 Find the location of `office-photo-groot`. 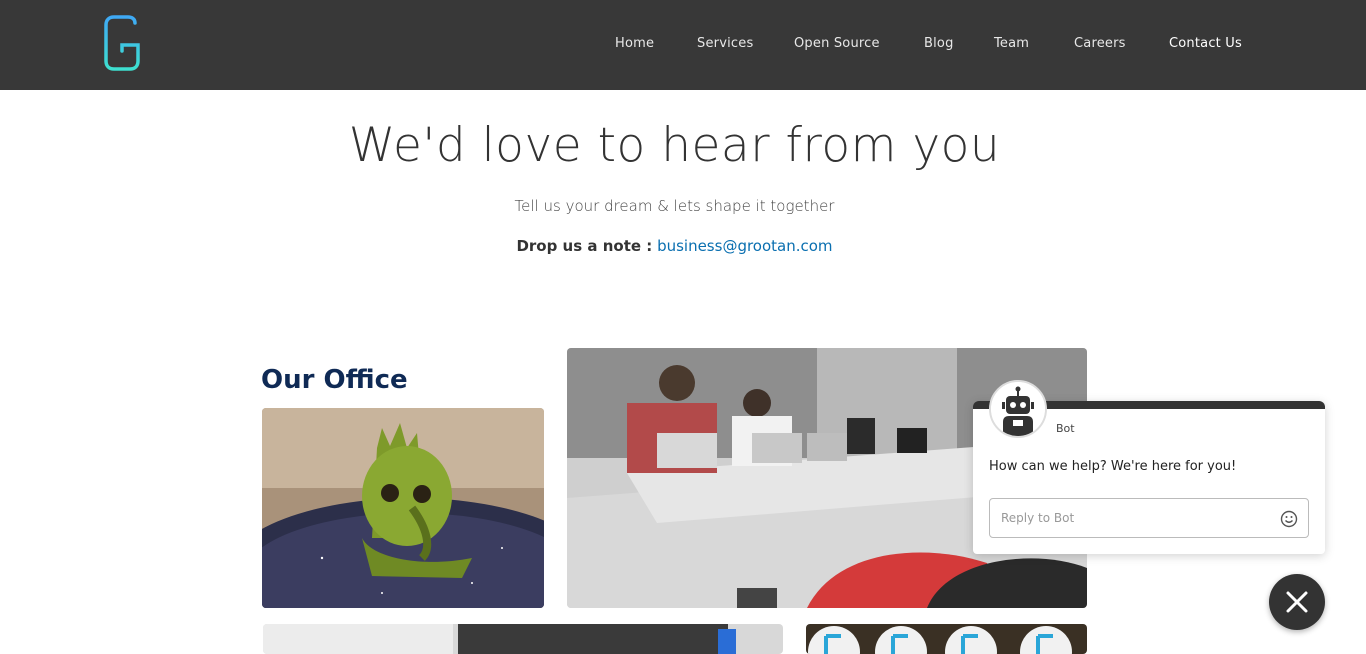

office-photo-groot is located at coordinates (403, 508).